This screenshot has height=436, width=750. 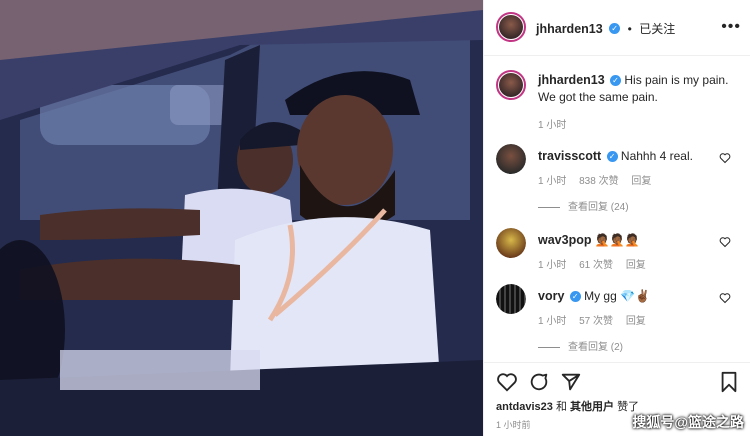 I want to click on comment-likes: 57 次赞, so click(x=596, y=321).